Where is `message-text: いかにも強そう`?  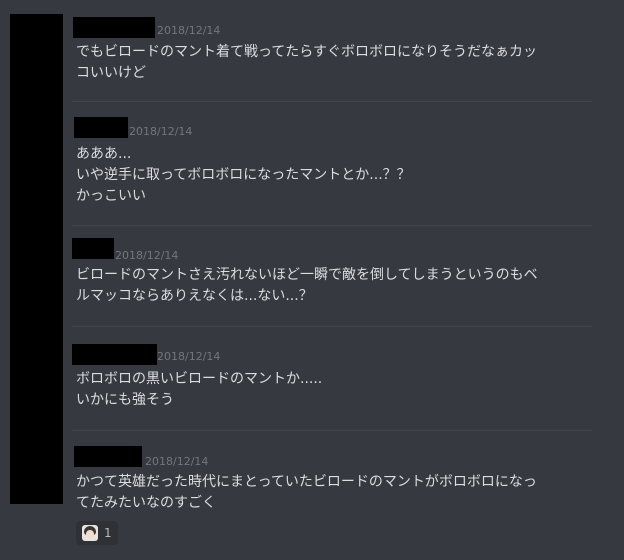 message-text: いかにも強そう is located at coordinates (125, 400).